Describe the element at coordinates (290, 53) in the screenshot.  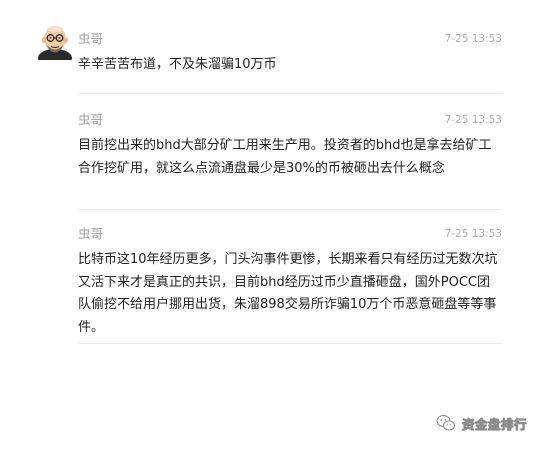
I see `comment-item: 虫哥 7-25 13:53 辛辛苦苦布道，不及朱溜骗10万币` at that location.